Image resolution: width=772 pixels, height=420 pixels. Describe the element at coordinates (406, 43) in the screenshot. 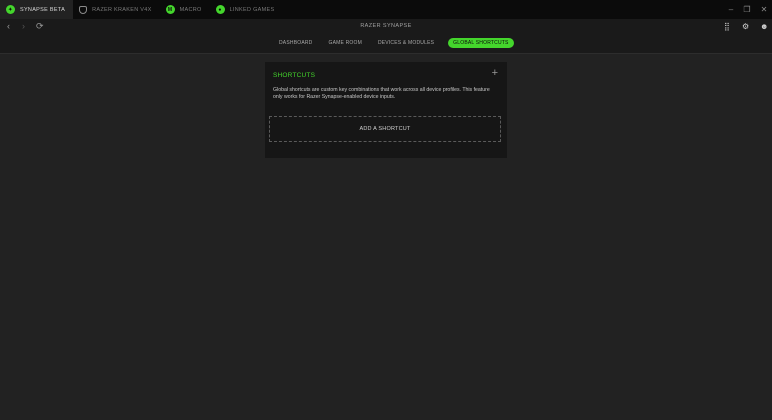

I see `tab-devices-modules: DEVICES & MODULES` at that location.